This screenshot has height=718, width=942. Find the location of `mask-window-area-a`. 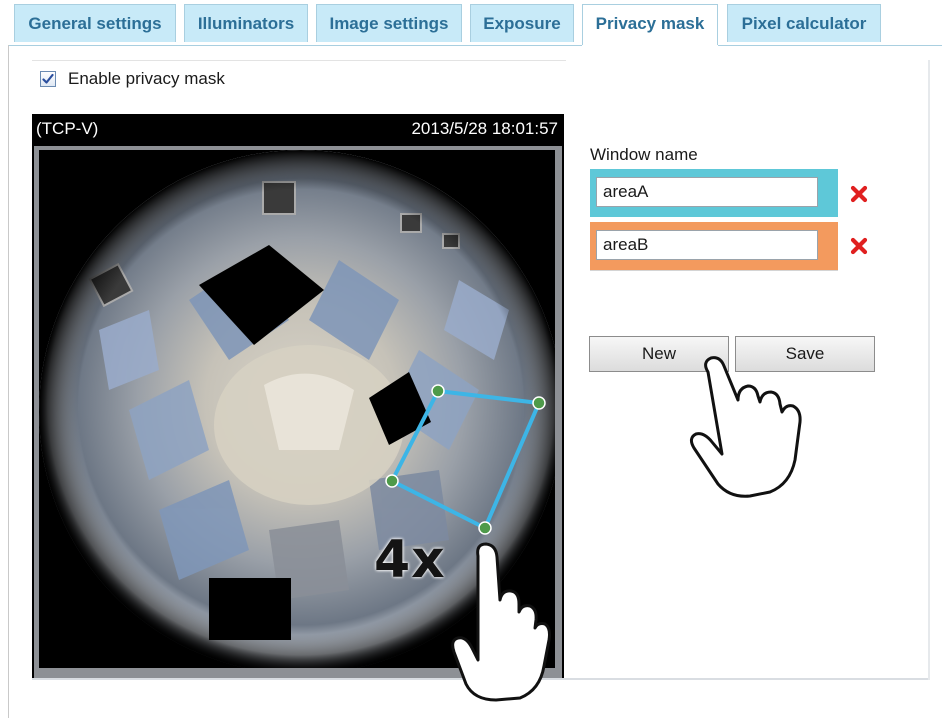

mask-window-area-a is located at coordinates (714, 193).